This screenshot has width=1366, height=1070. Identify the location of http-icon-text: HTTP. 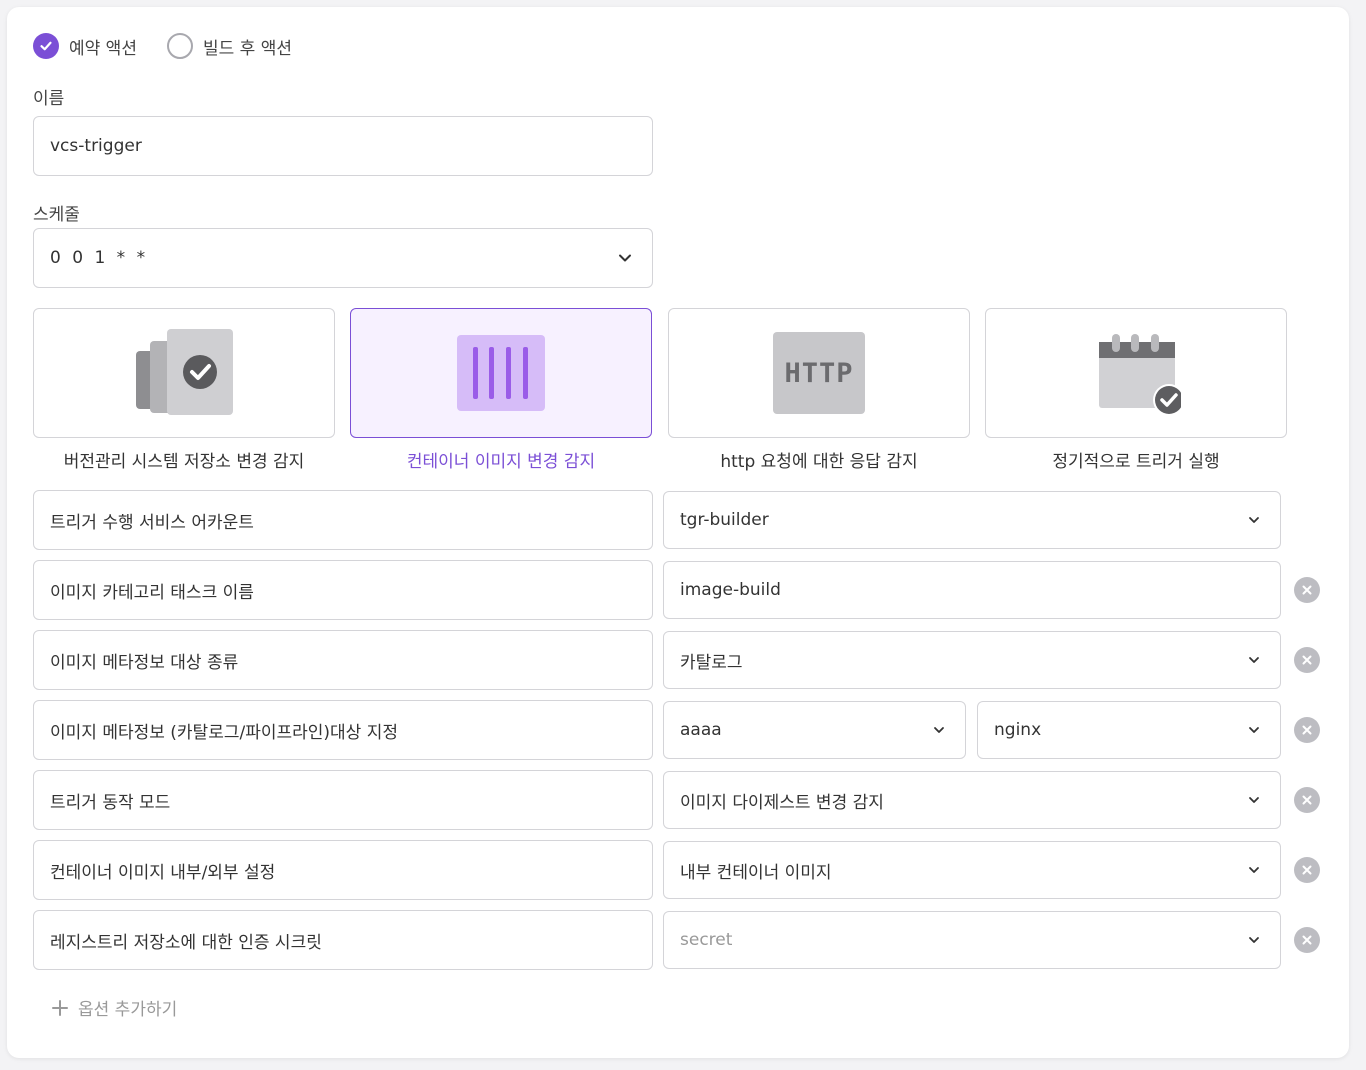
(819, 373).